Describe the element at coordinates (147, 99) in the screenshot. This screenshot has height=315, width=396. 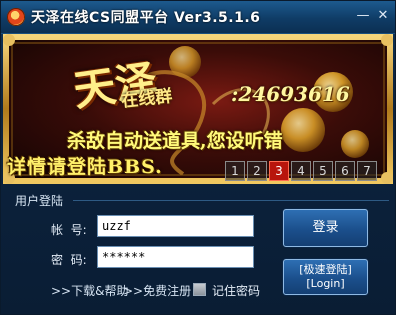
I see `banner-group-text: 在线群` at that location.